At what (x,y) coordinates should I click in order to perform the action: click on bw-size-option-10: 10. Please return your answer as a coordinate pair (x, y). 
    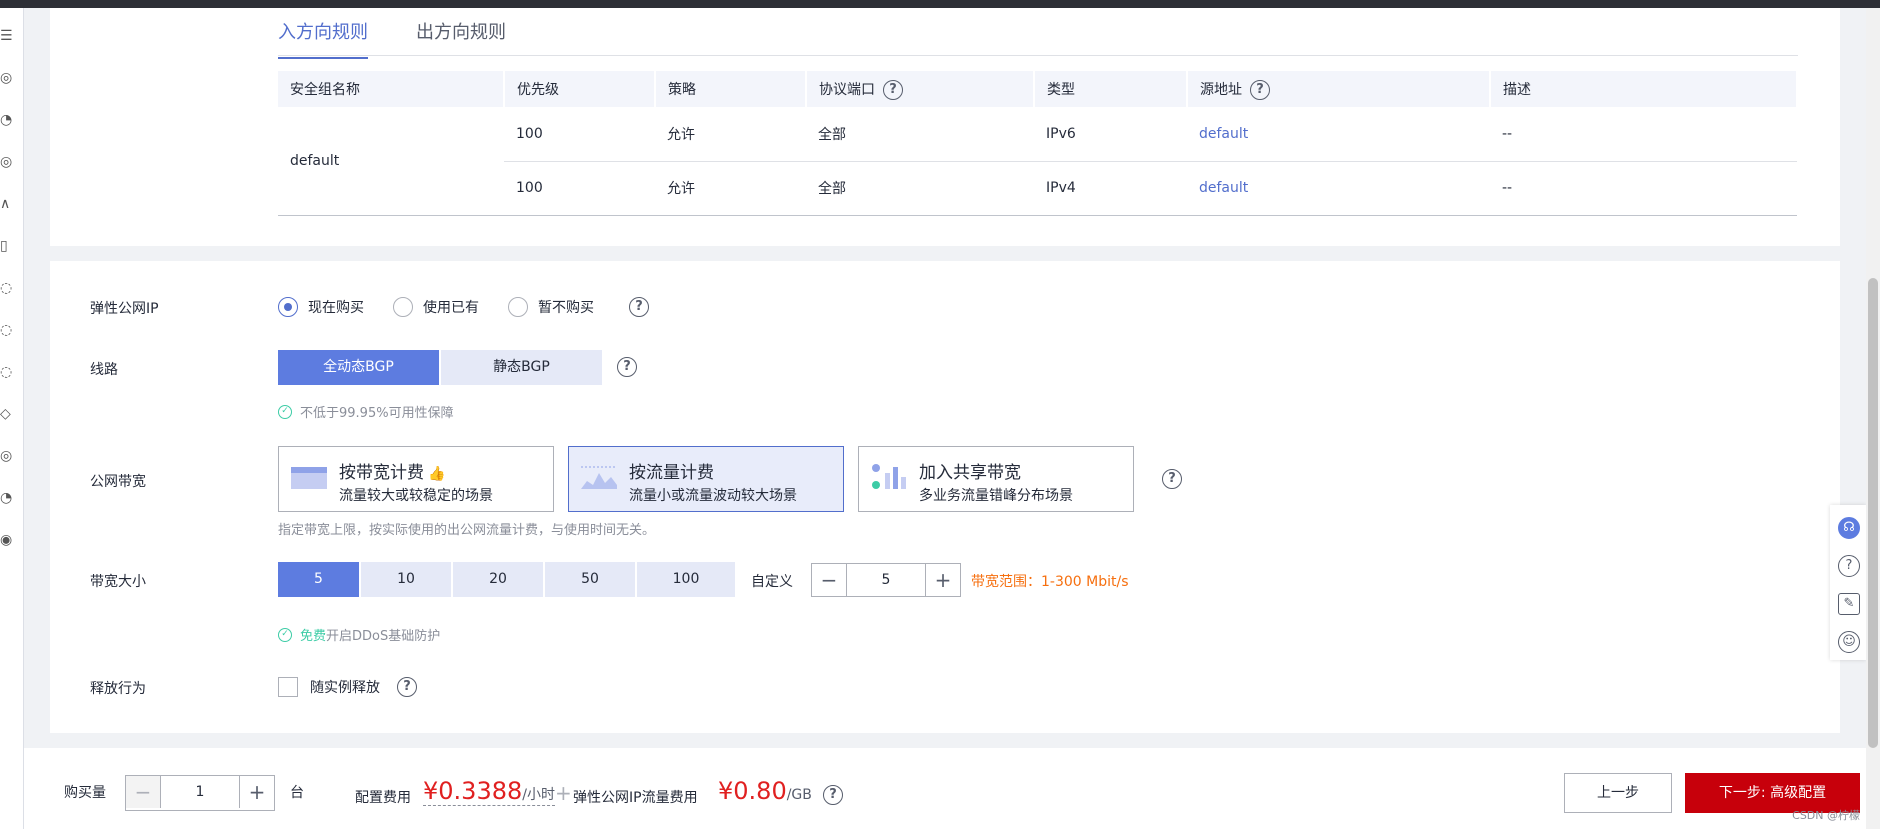
    Looking at the image, I should click on (406, 579).